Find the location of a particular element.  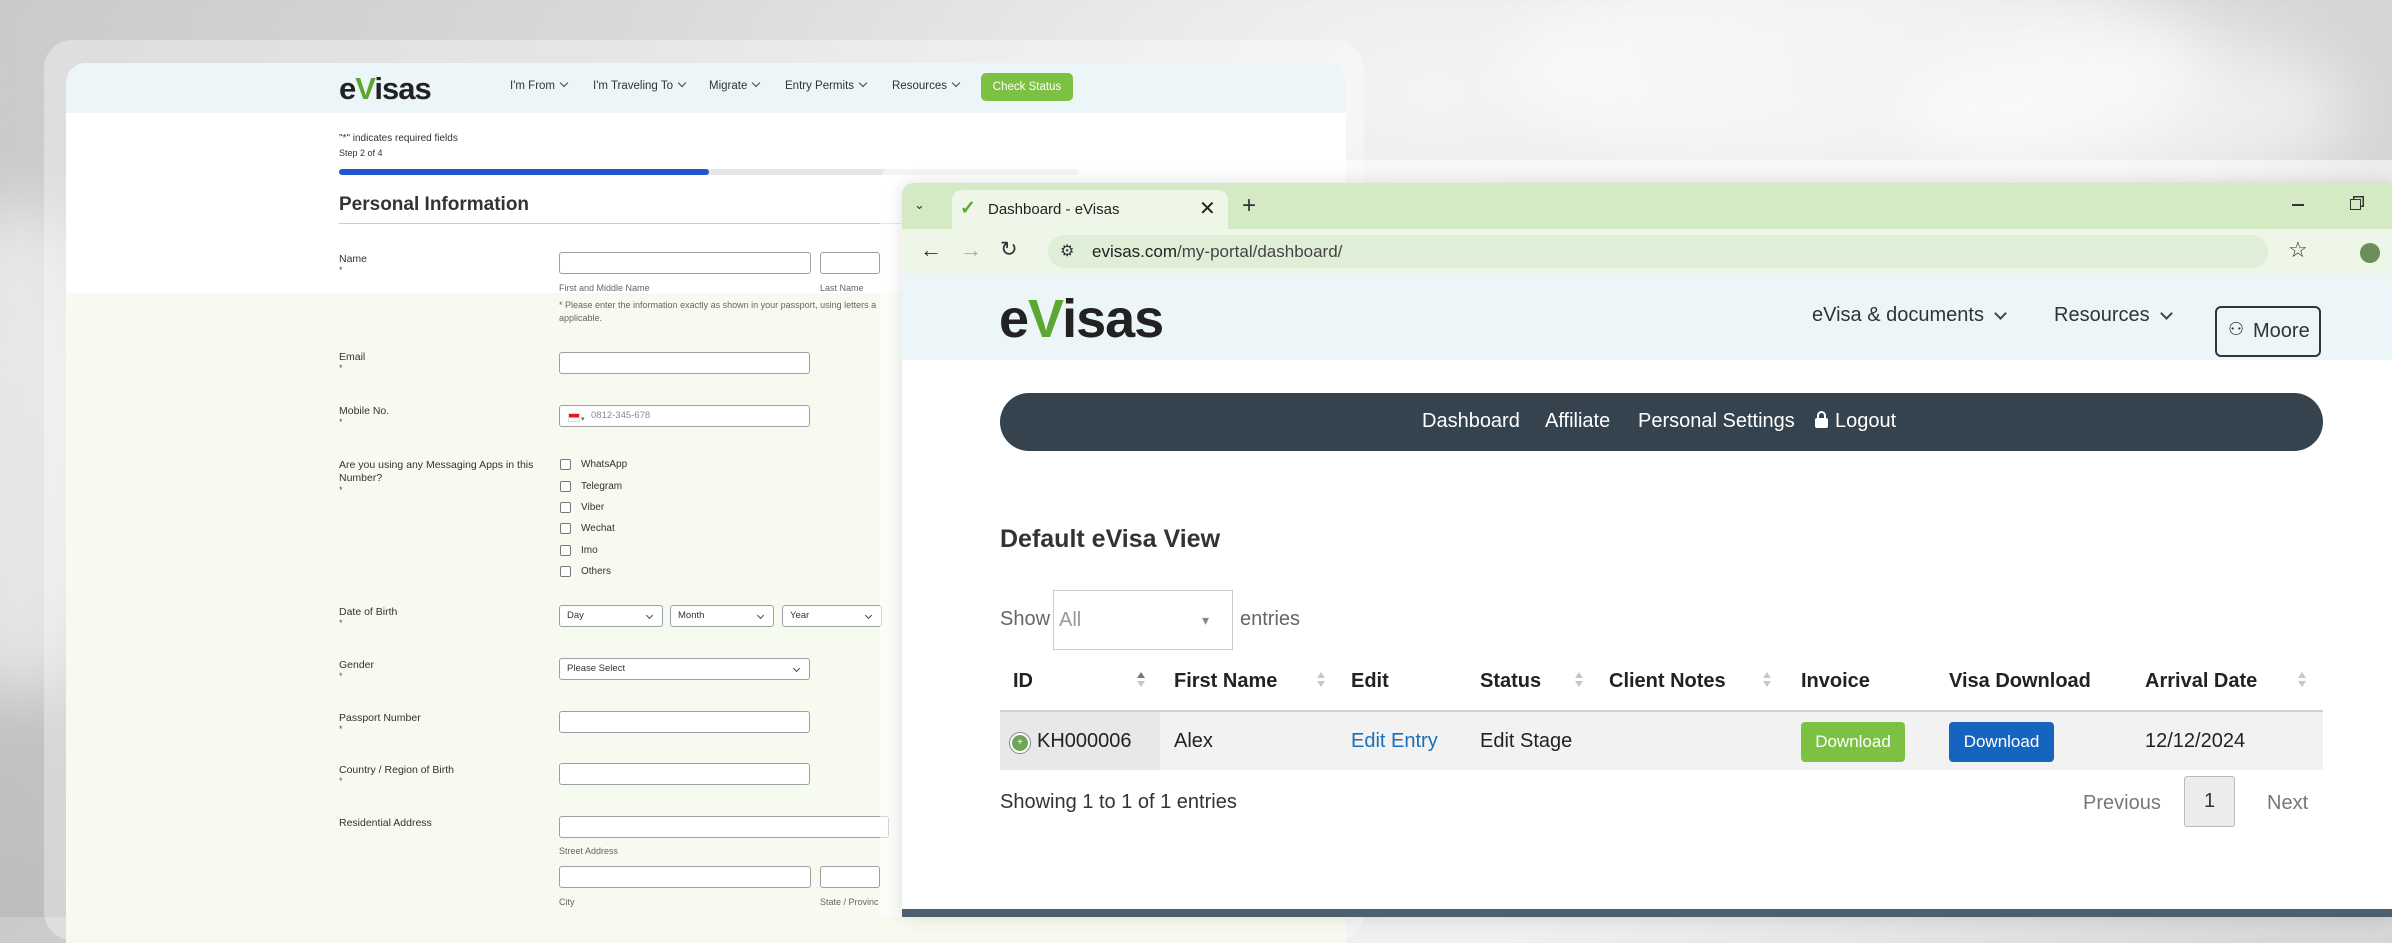

state-input is located at coordinates (850, 877).